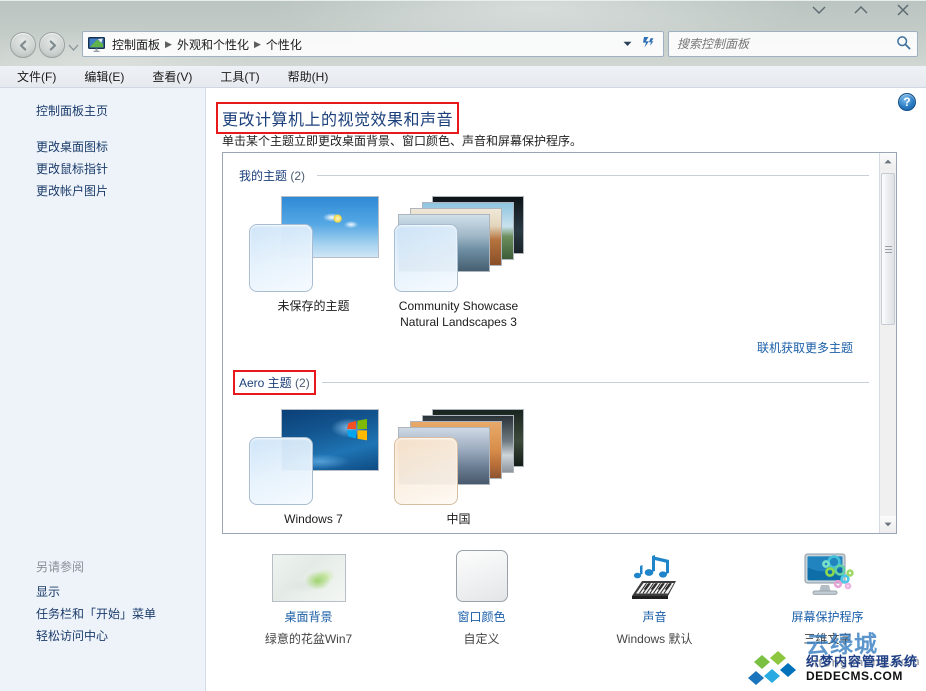 This screenshot has height=691, width=926. I want to click on page-title: 更改计算机上的视觉效果和声音, so click(337, 118).